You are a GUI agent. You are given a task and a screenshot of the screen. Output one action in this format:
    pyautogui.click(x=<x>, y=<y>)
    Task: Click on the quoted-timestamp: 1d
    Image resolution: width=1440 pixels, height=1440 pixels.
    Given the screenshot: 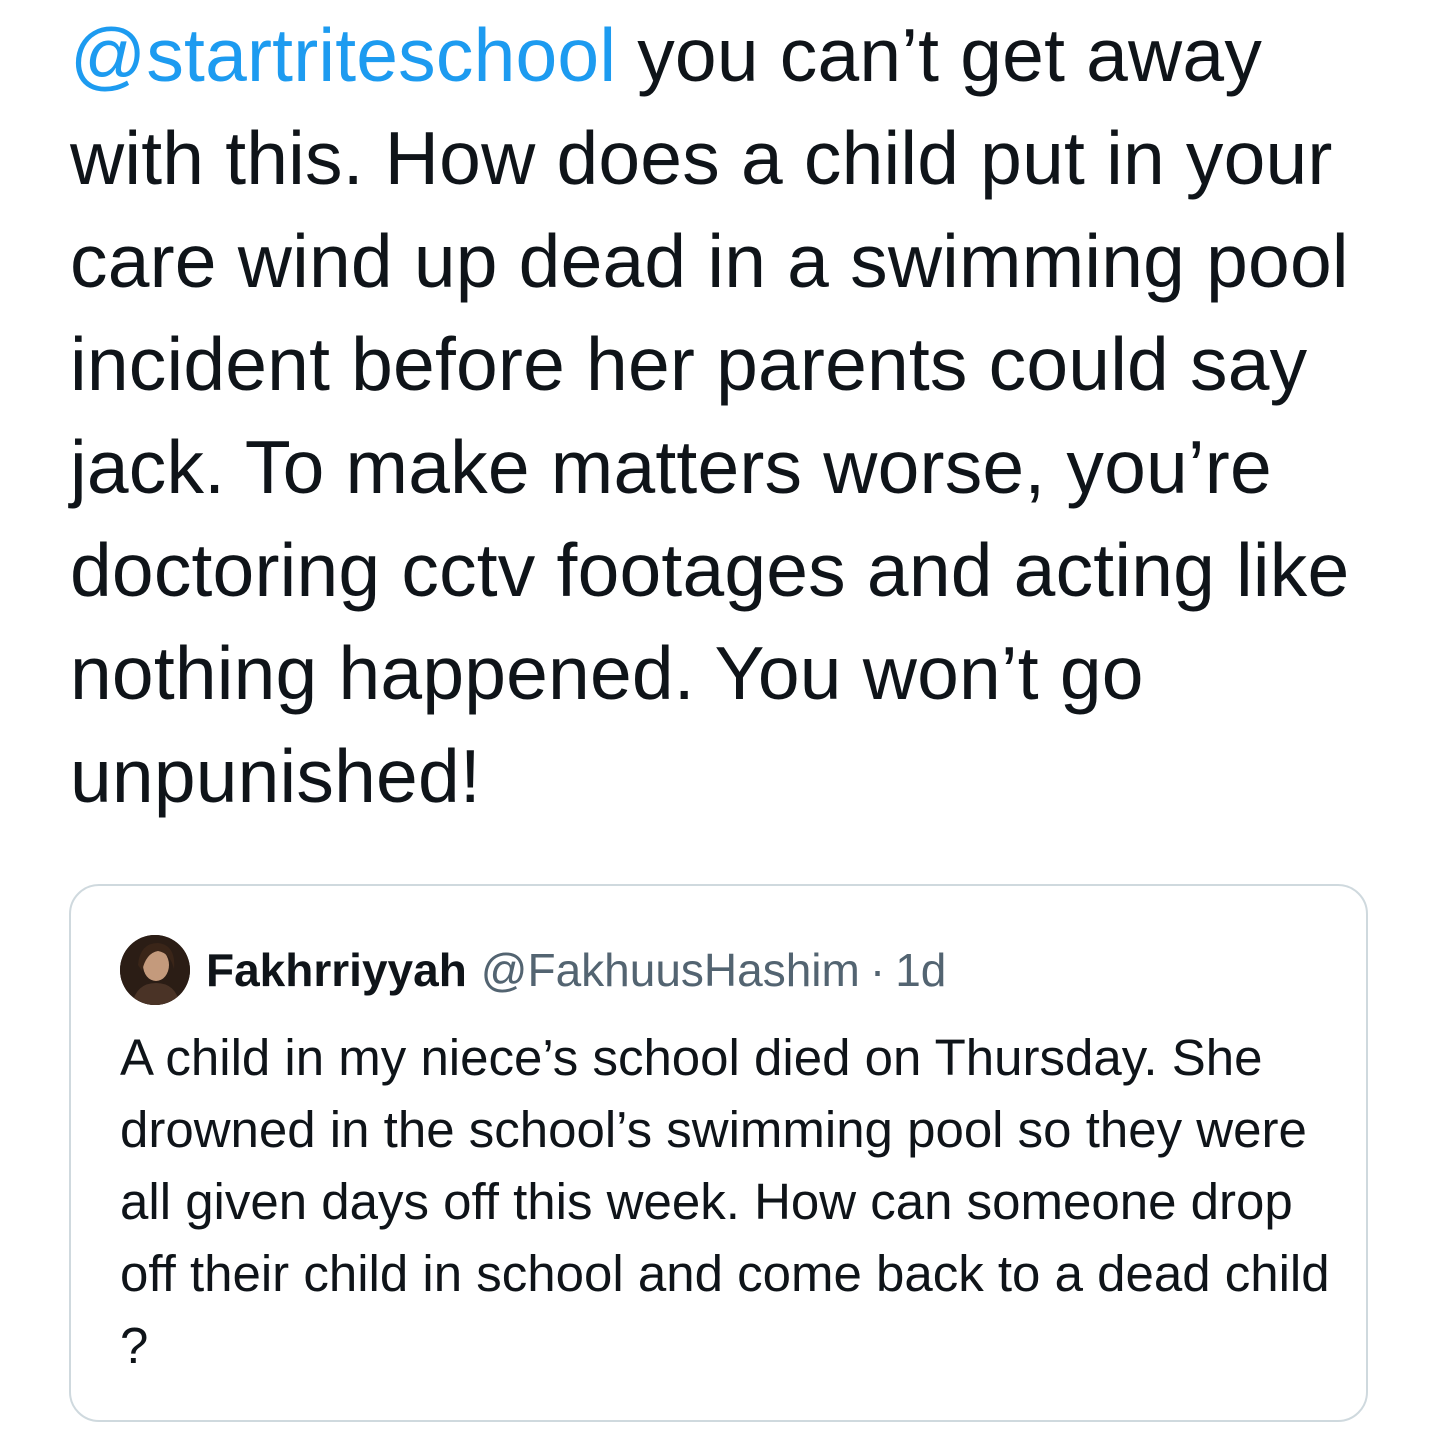 What is the action you would take?
    pyautogui.click(x=920, y=970)
    